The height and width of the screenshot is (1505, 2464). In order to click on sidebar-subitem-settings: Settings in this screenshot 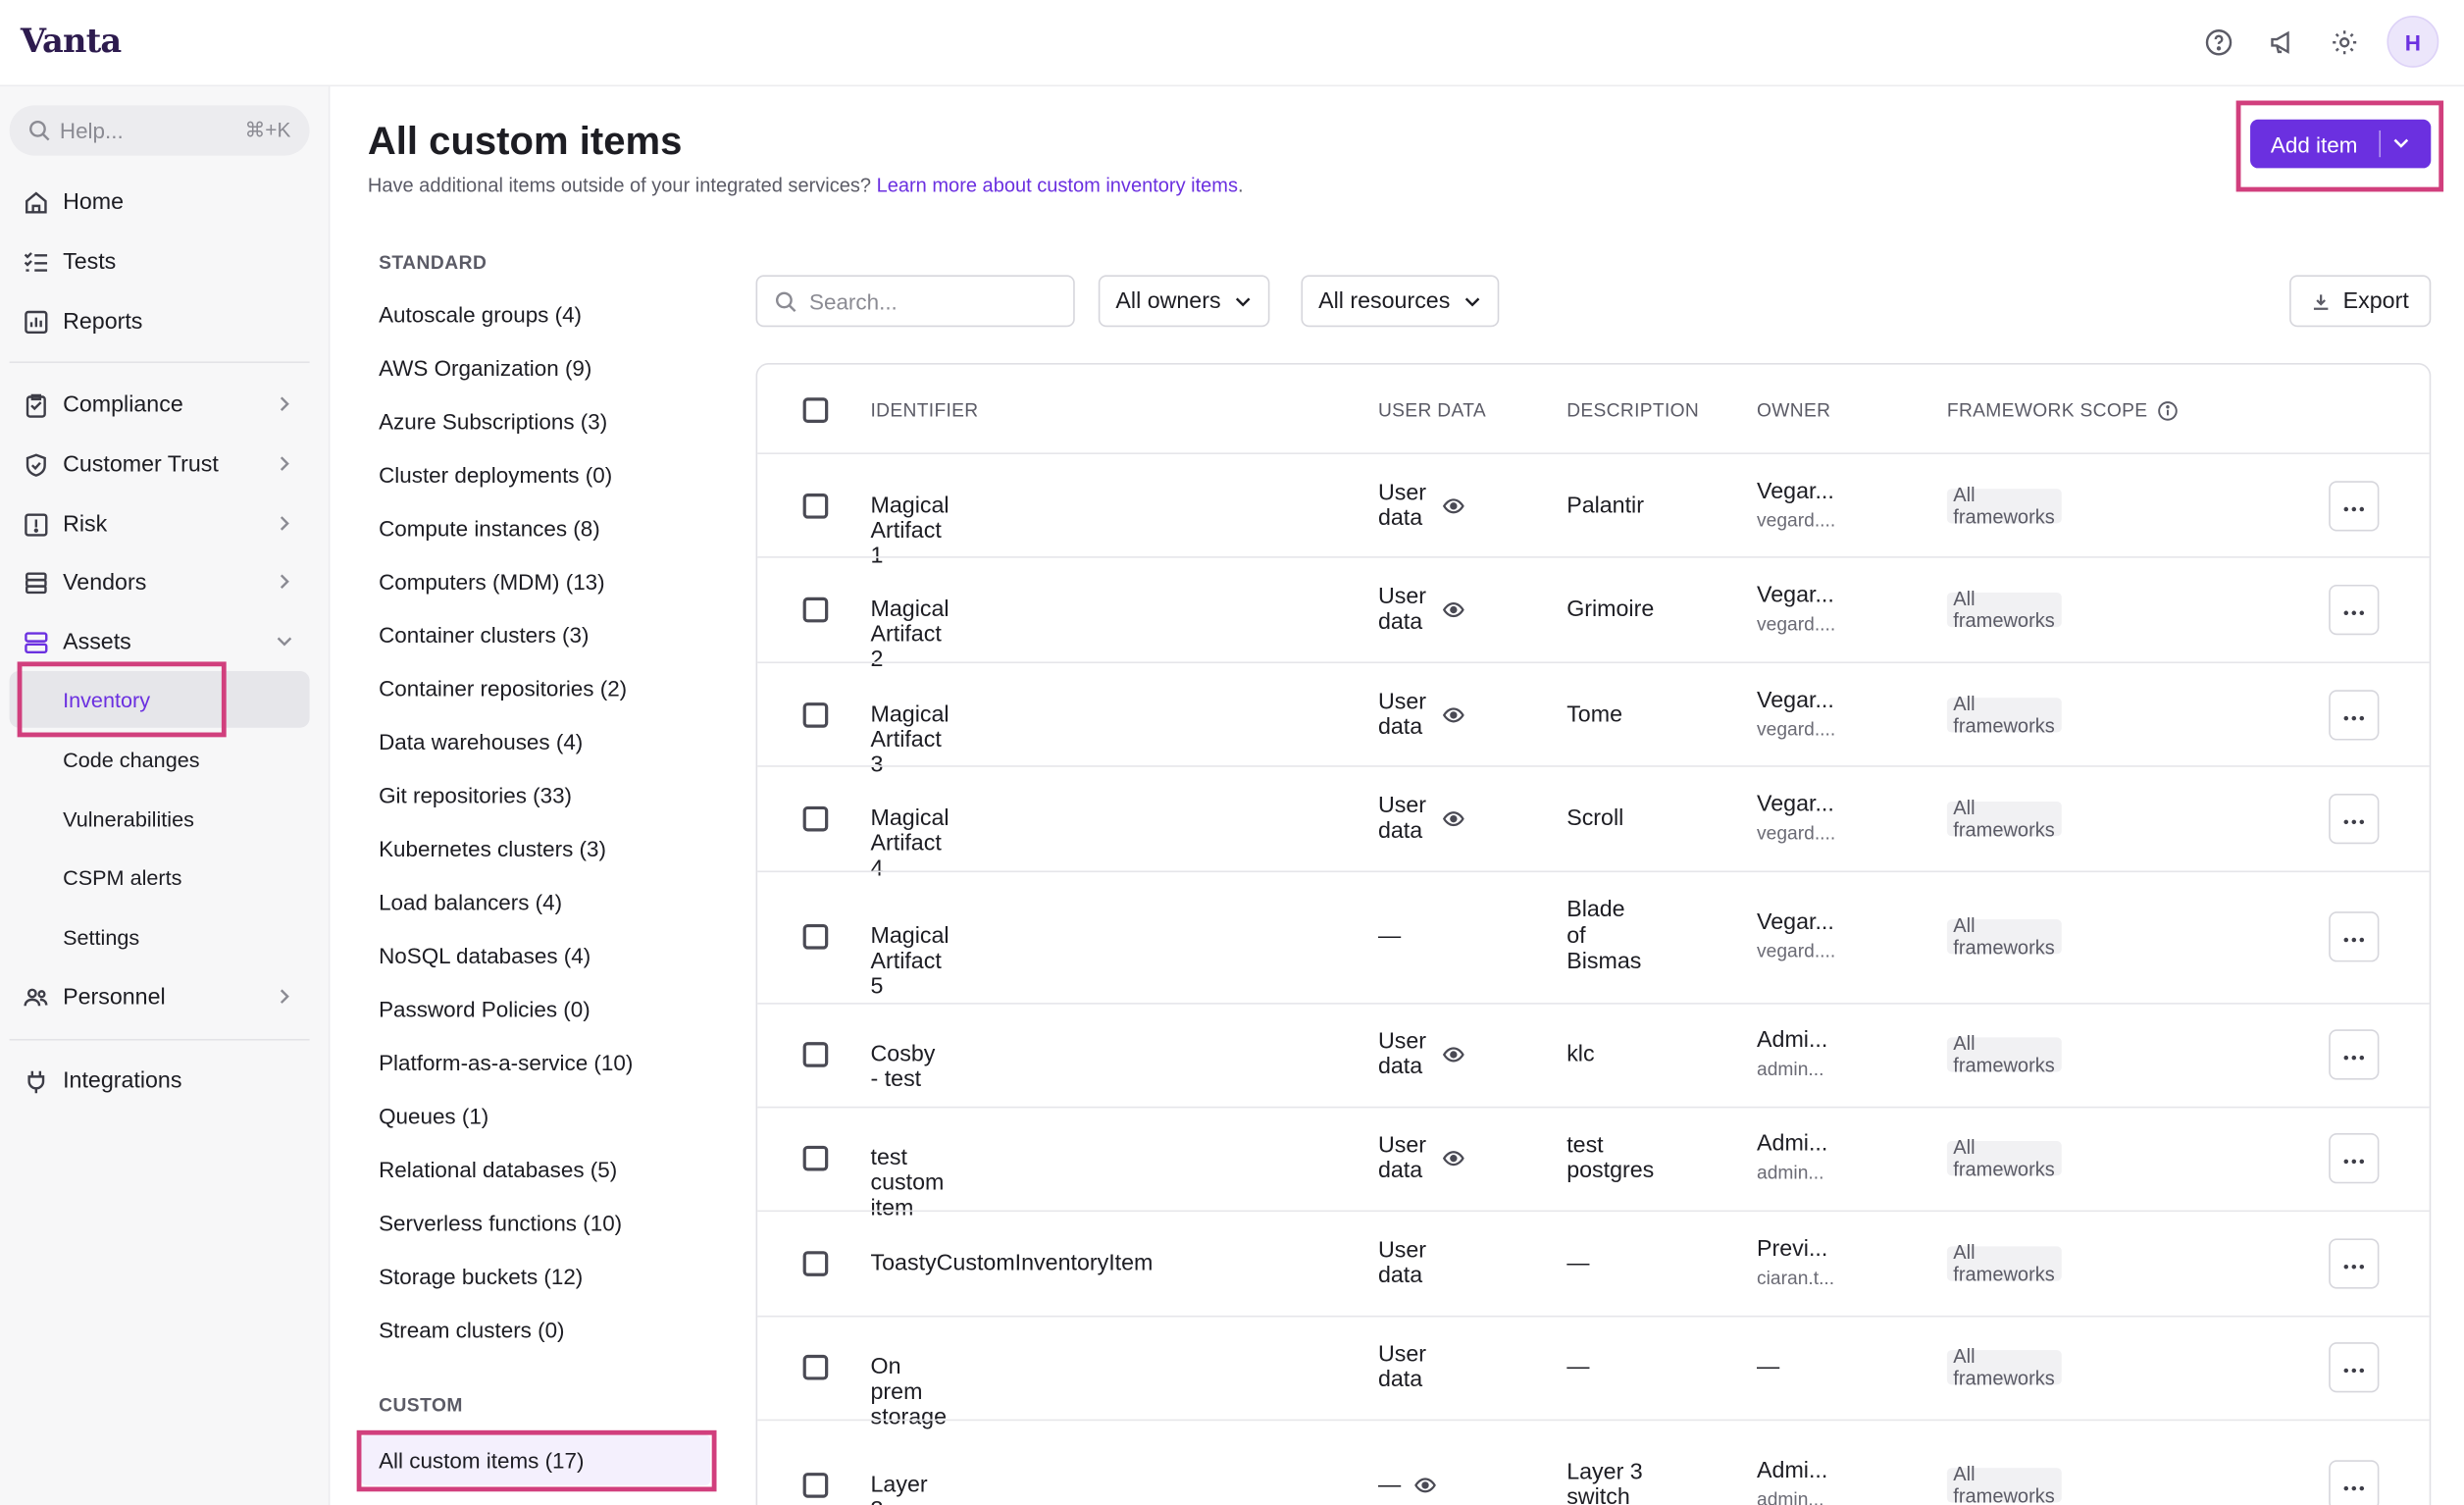, I will do `click(160, 936)`.